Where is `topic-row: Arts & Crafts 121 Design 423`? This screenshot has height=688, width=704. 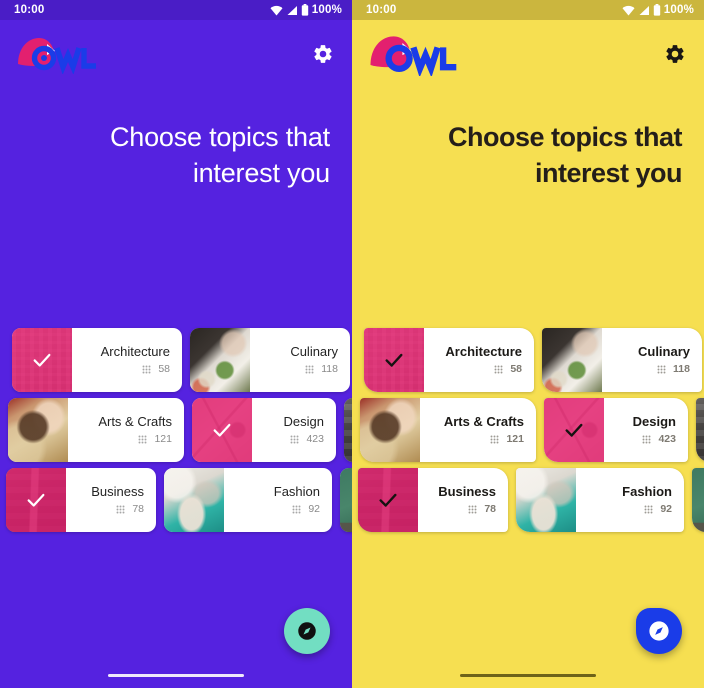
topic-row: Arts & Crafts 121 Design 423 is located at coordinates (176, 430).